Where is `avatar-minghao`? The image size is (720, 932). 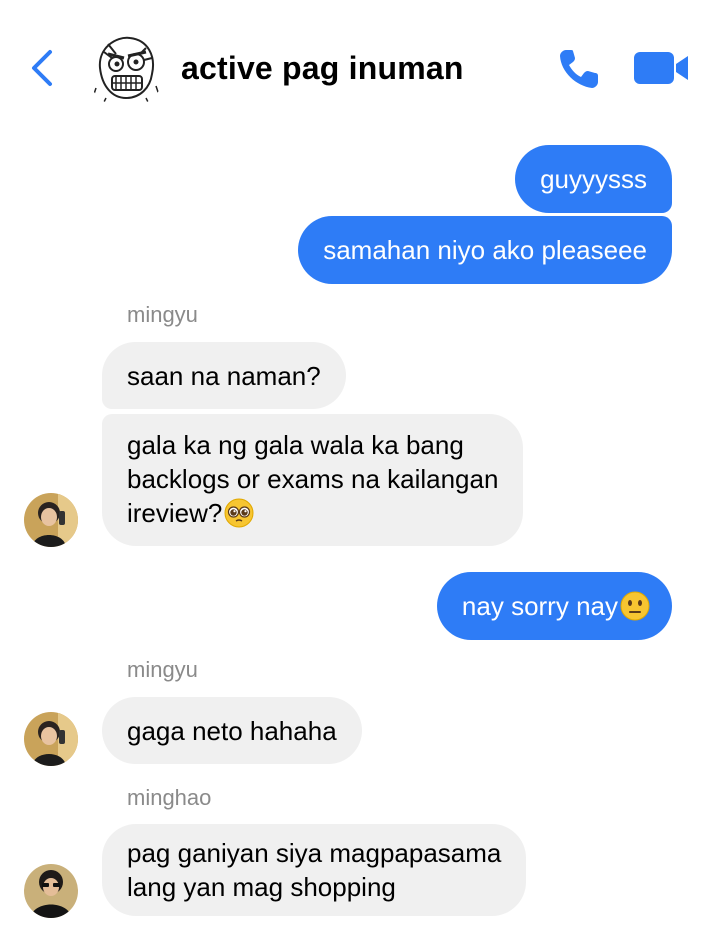
avatar-minghao is located at coordinates (51, 891).